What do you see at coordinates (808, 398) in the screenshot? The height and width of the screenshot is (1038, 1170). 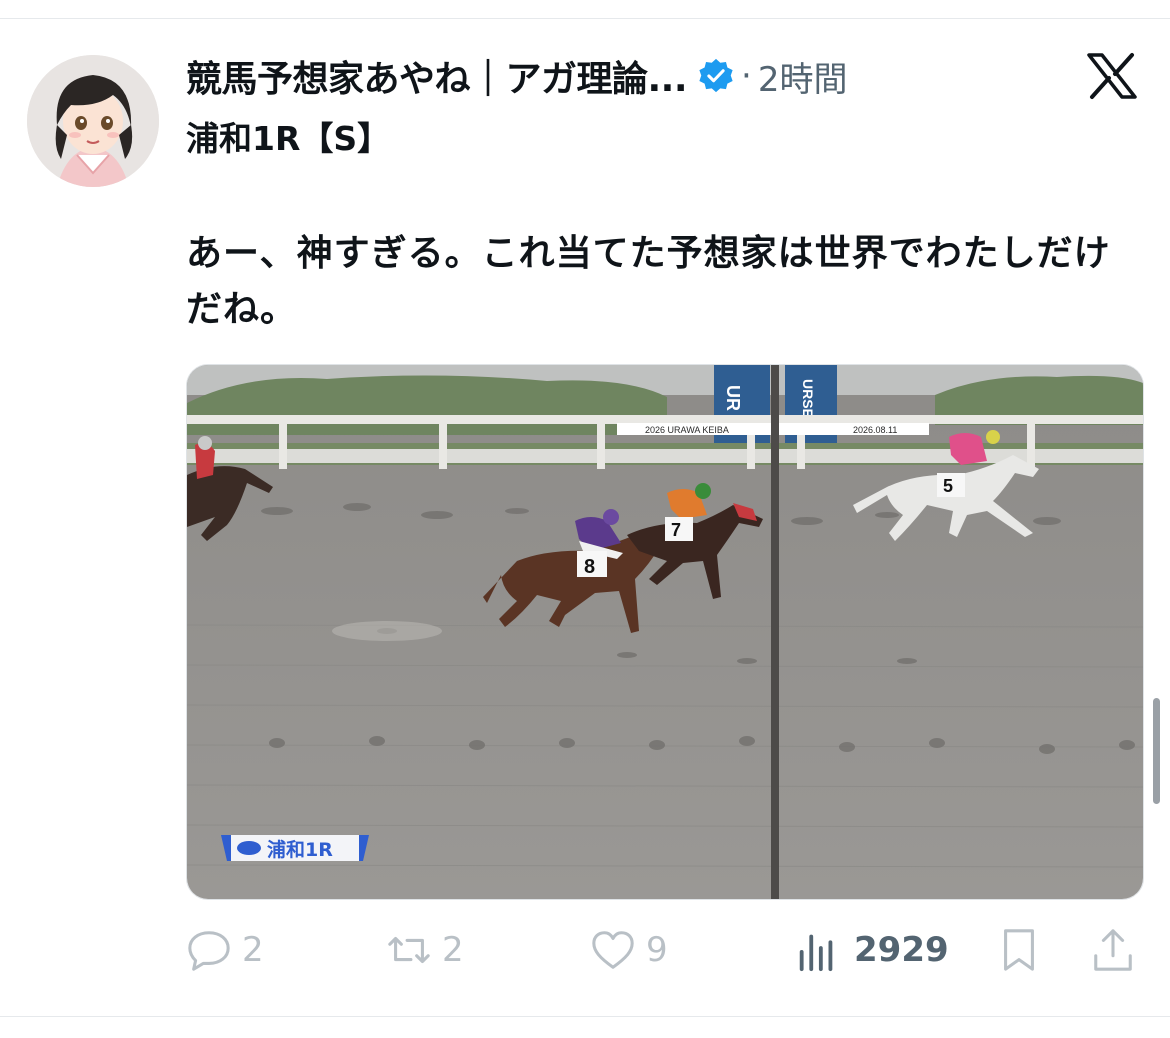 I see `board-right-text: URSE` at bounding box center [808, 398].